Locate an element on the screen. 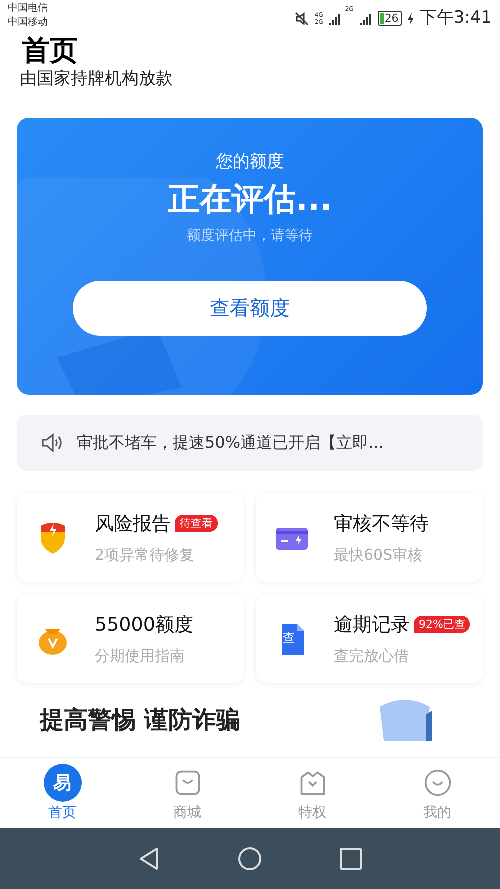 This screenshot has width=500, height=889. speaker-icon is located at coordinates (52, 443).